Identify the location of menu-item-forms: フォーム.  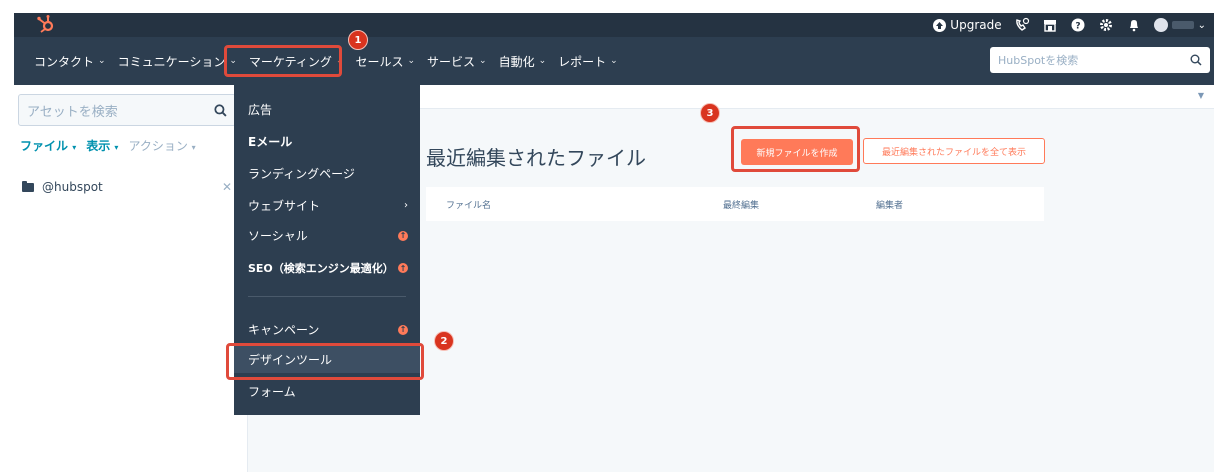
(328, 391).